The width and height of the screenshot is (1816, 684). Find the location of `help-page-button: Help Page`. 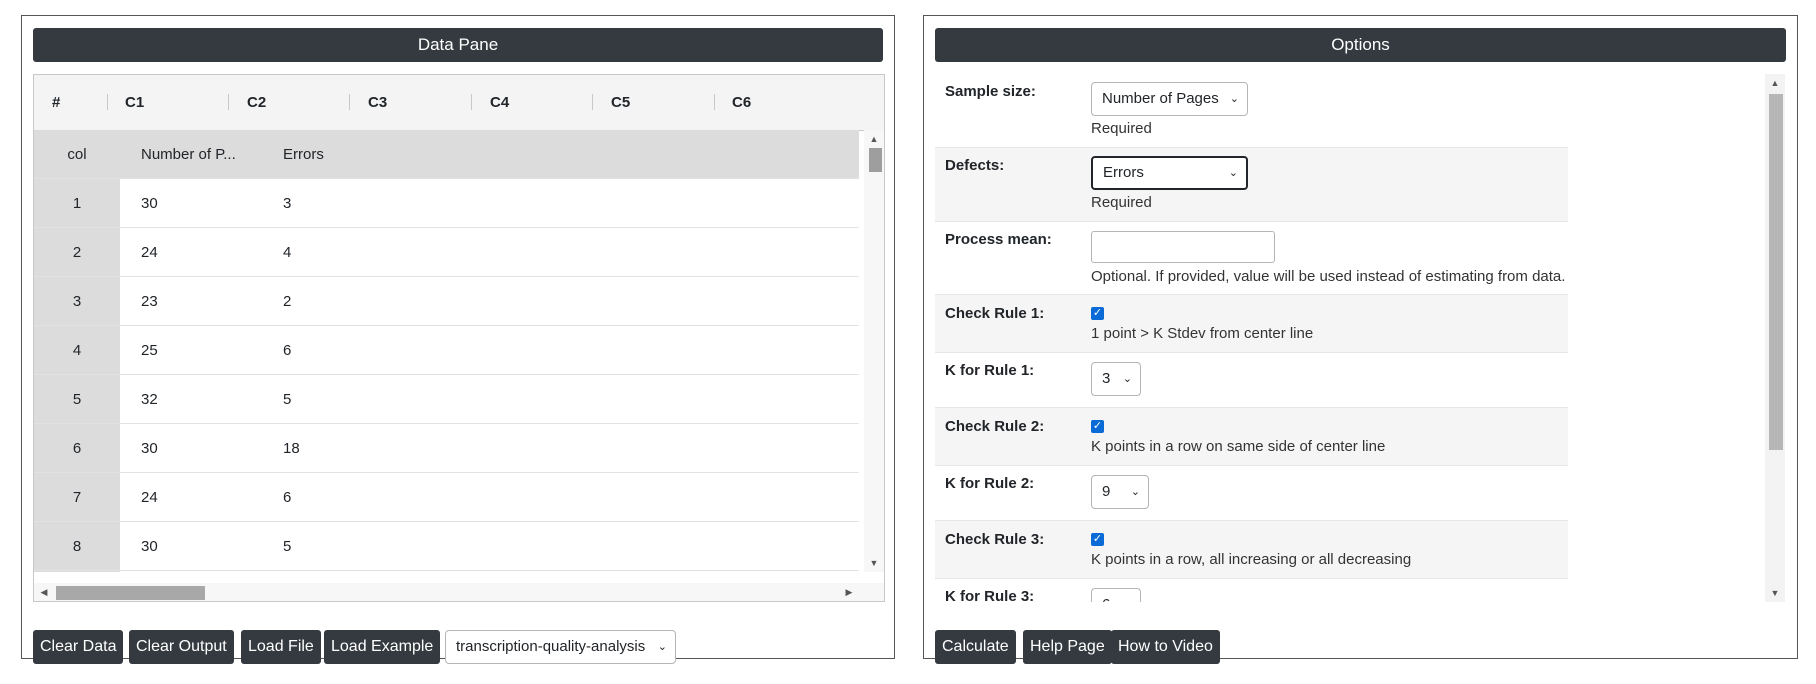

help-page-button: Help Page is located at coordinates (1067, 647).